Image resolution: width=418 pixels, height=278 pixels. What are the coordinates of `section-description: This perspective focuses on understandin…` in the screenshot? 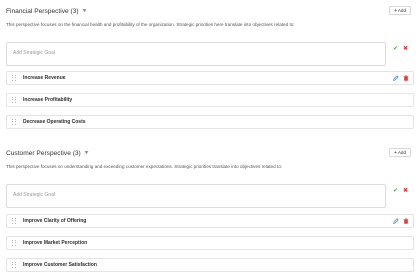 It's located at (144, 166).